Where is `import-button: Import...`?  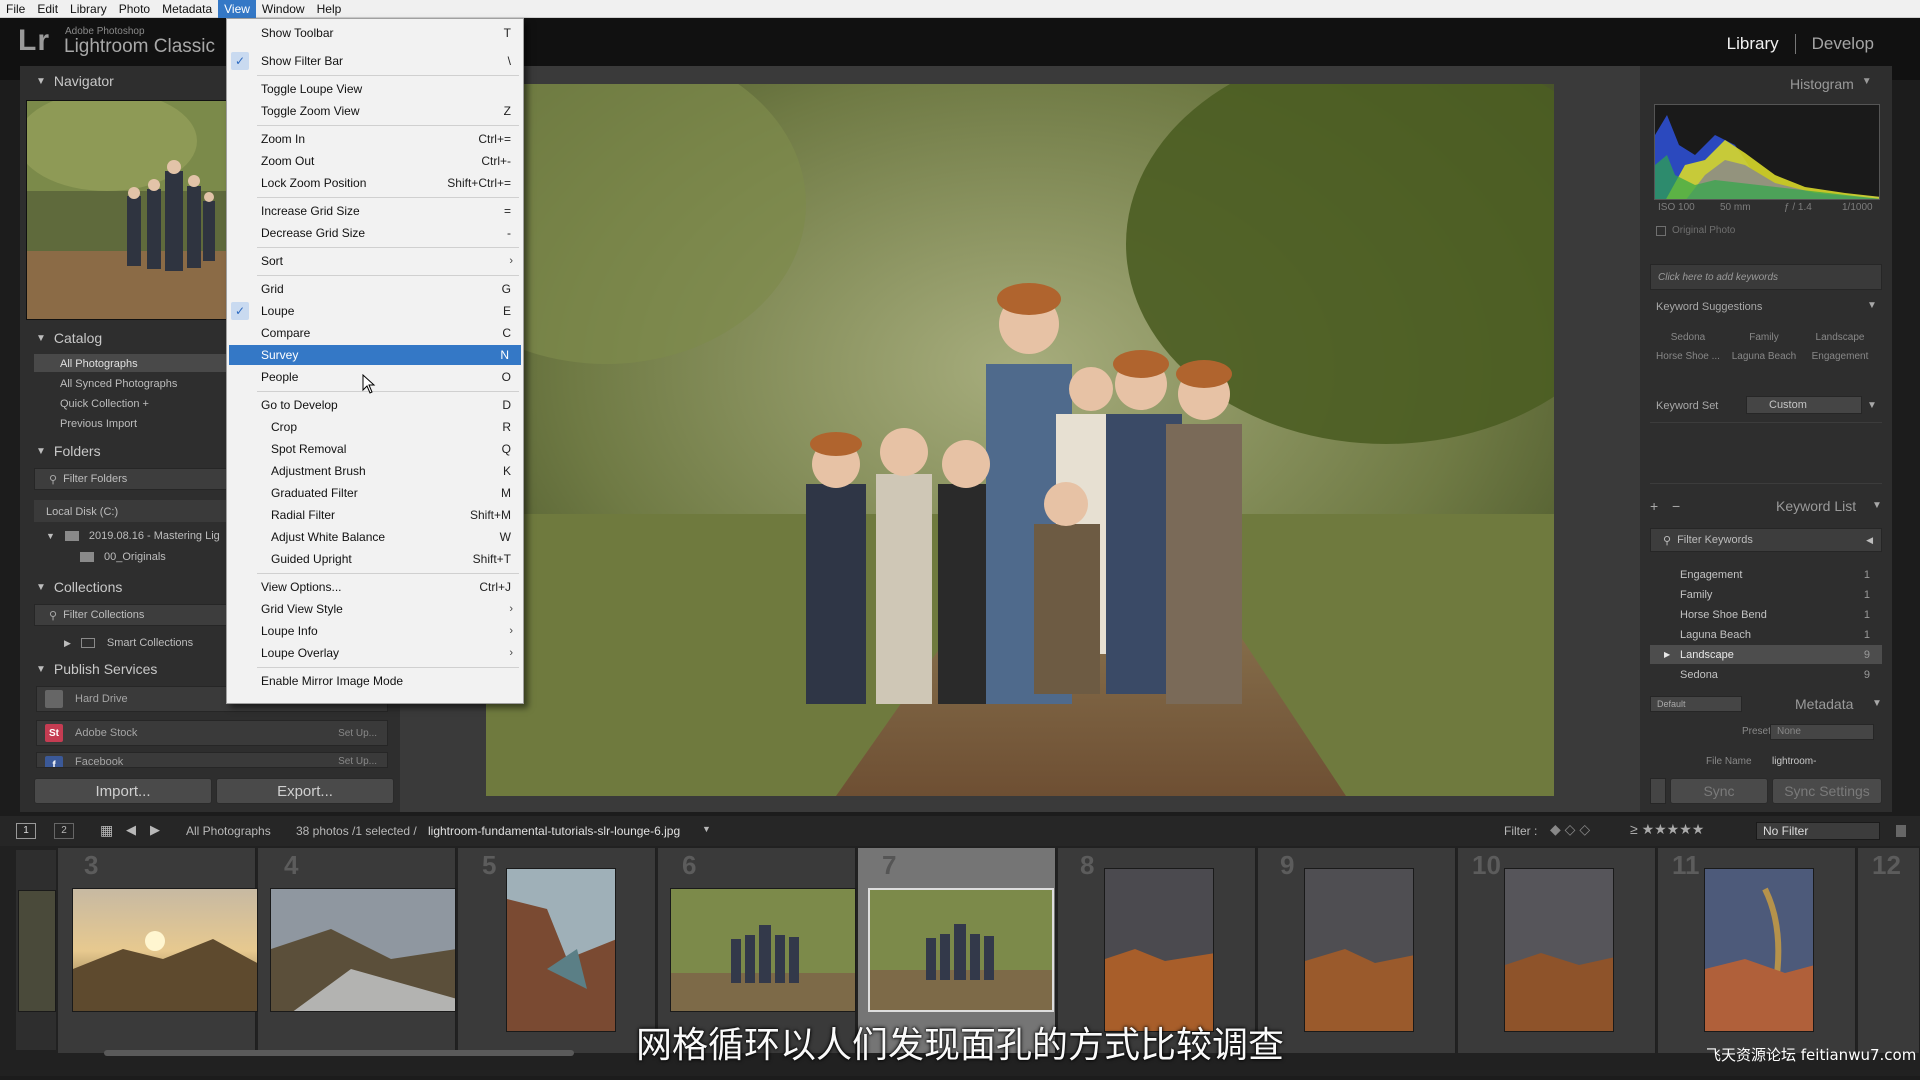 import-button: Import... is located at coordinates (123, 791).